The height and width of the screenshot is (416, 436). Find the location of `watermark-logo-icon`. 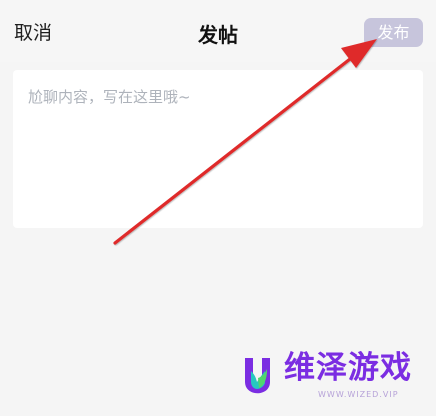

watermark-logo-icon is located at coordinates (257, 376).